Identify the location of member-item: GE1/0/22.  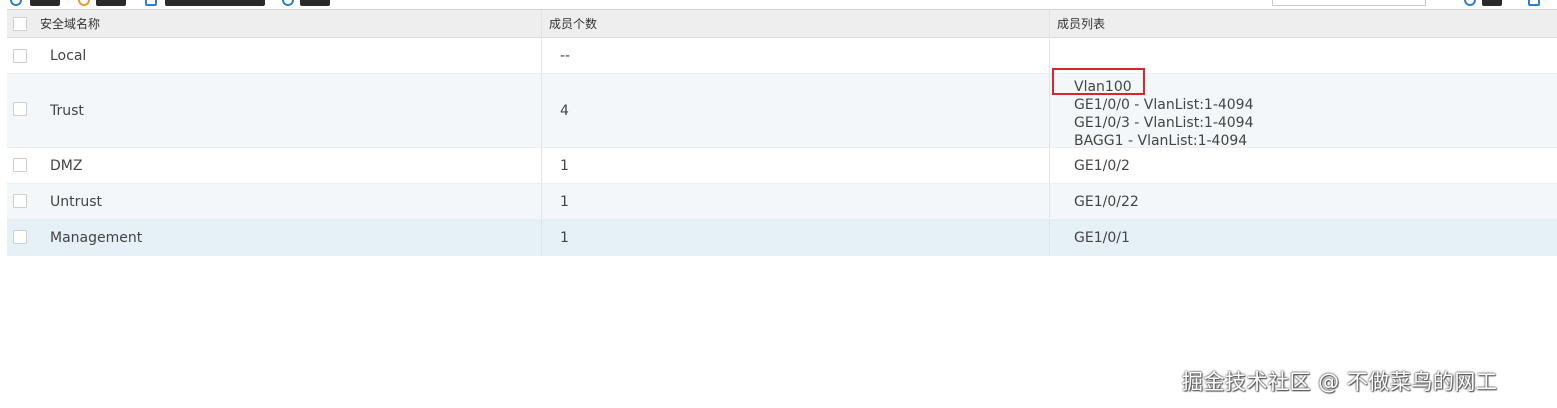
(1106, 201).